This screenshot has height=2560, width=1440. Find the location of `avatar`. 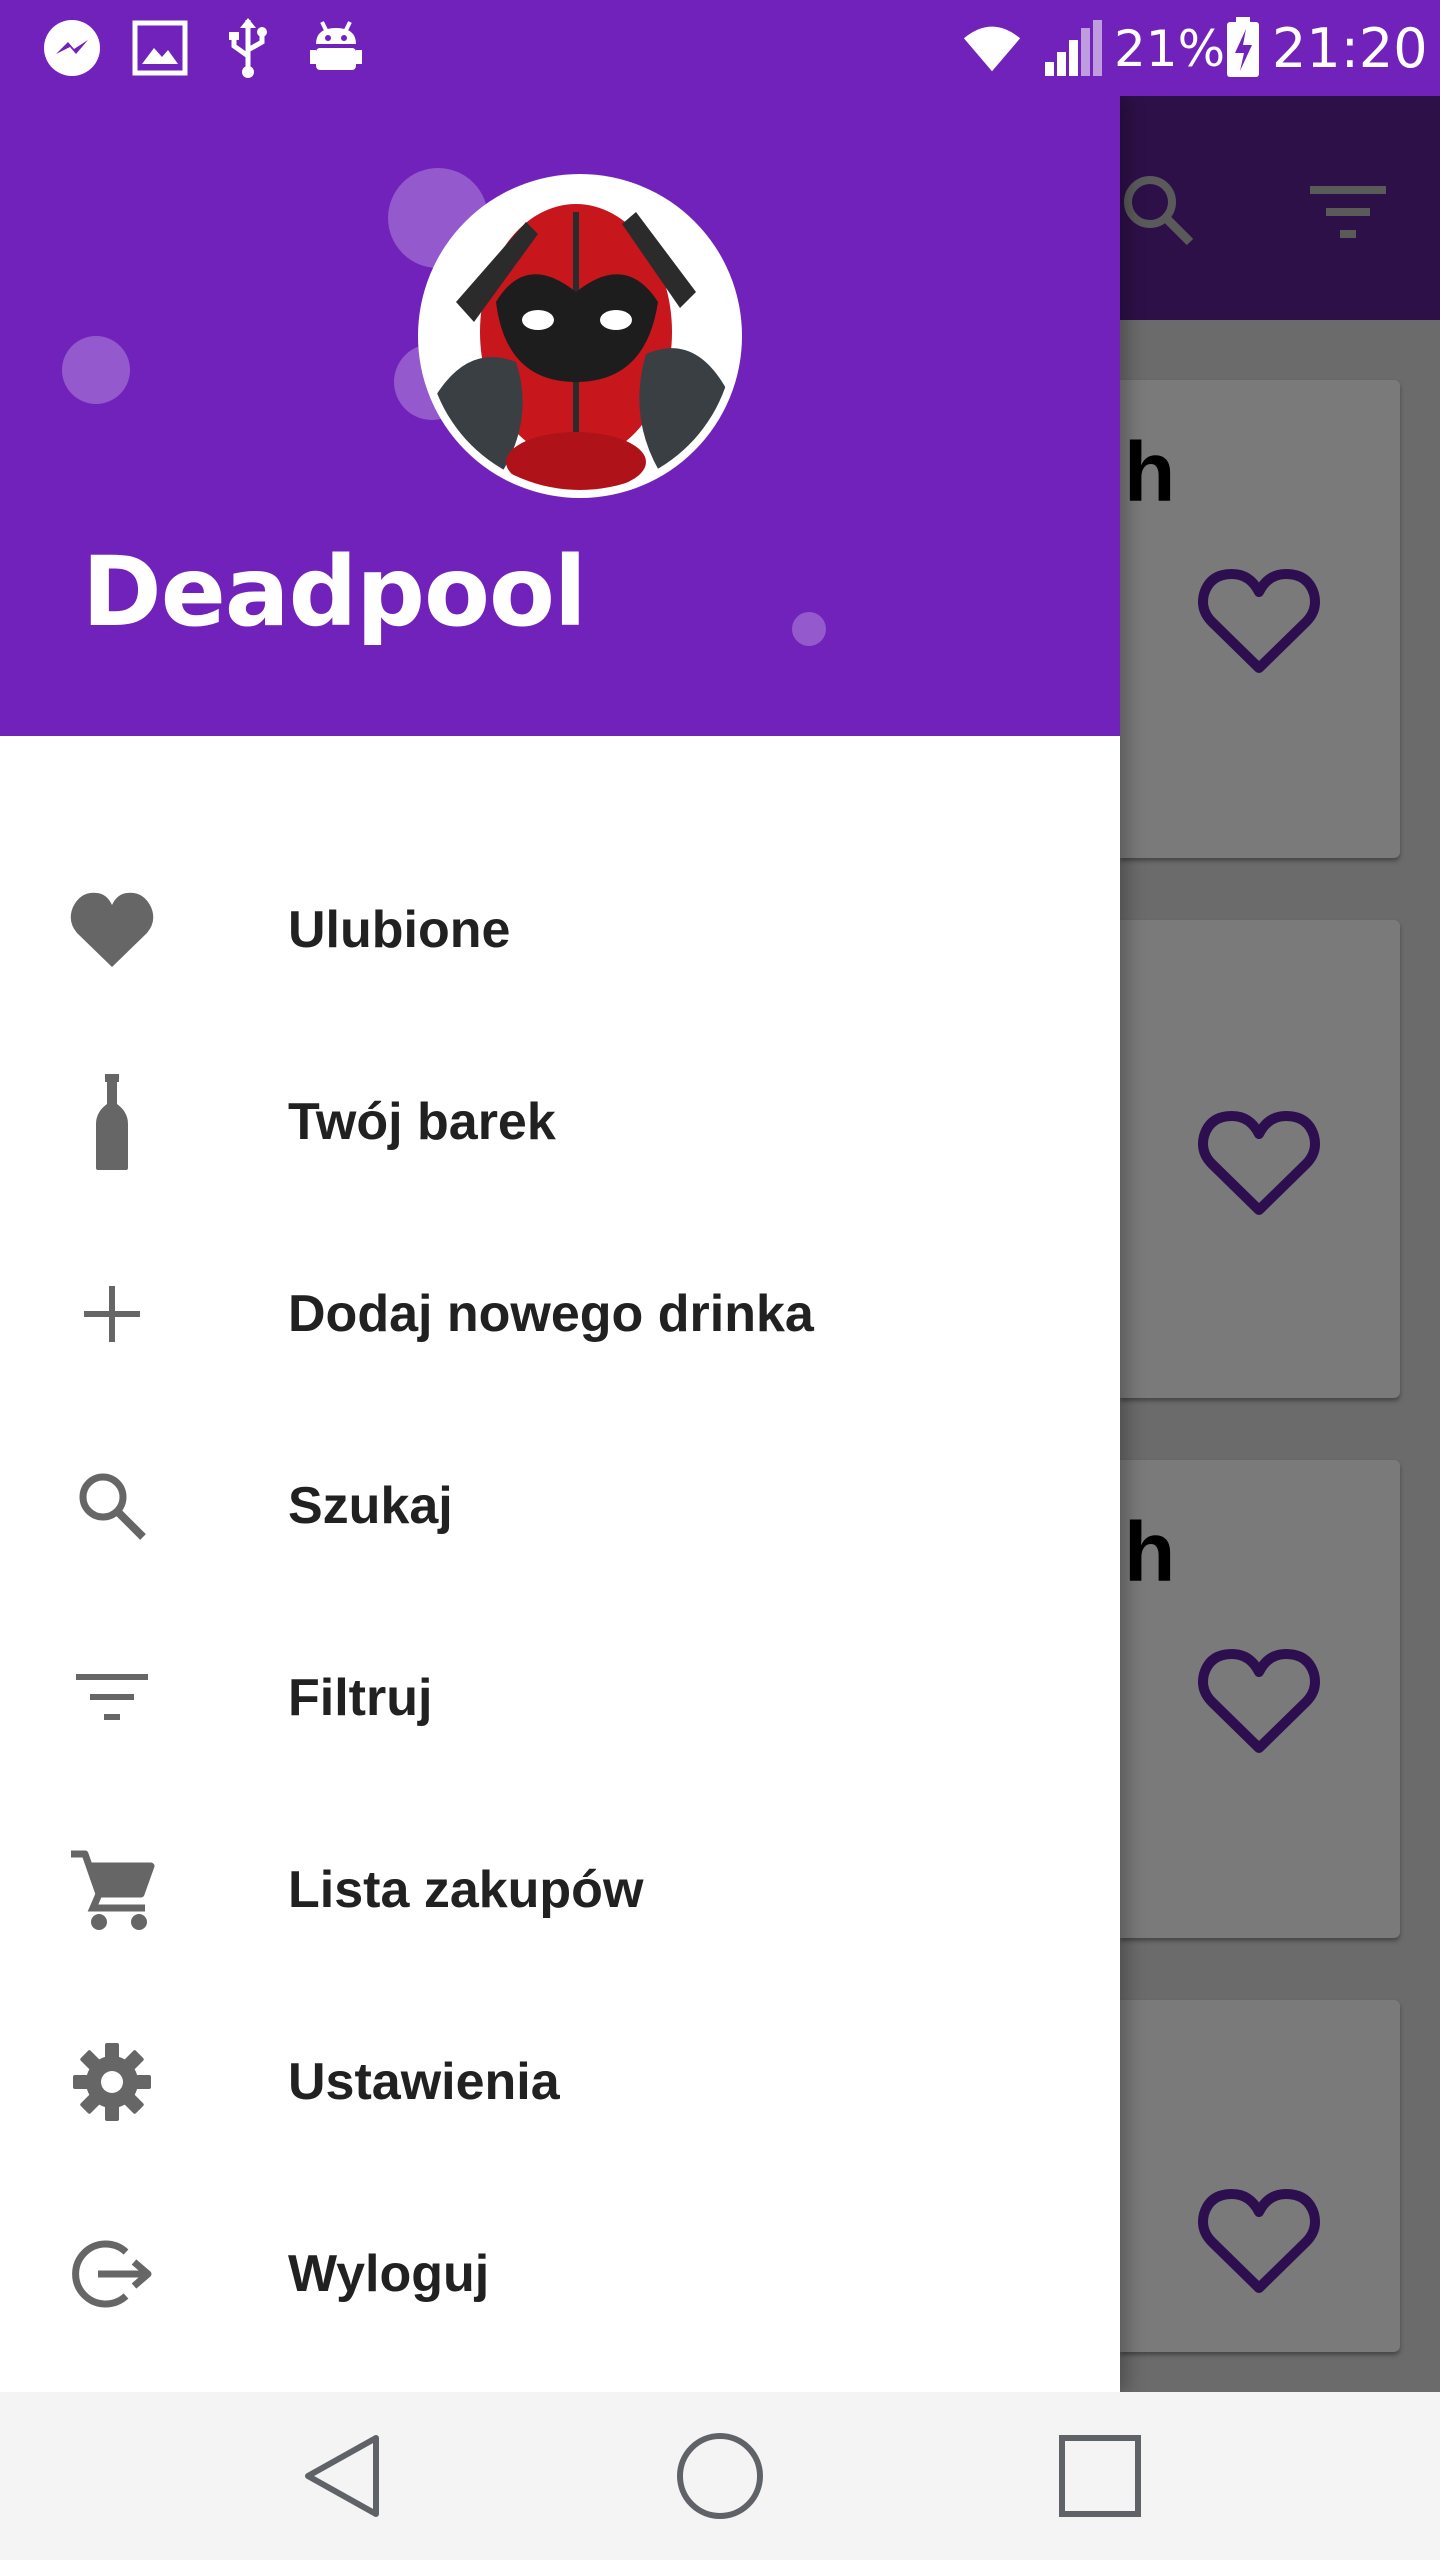

avatar is located at coordinates (580, 336).